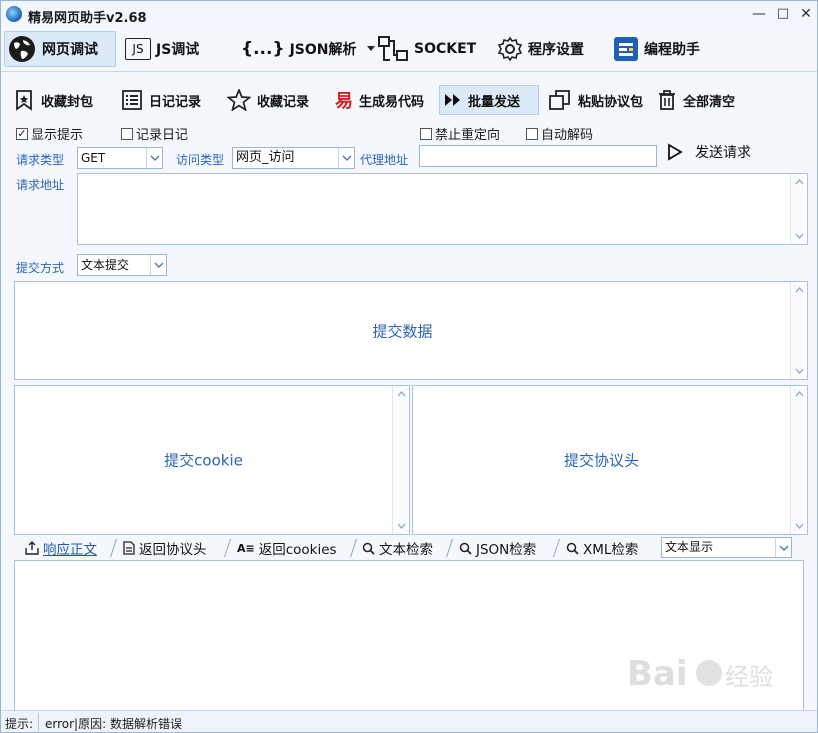  I want to click on status-label: 提示:, so click(19, 724).